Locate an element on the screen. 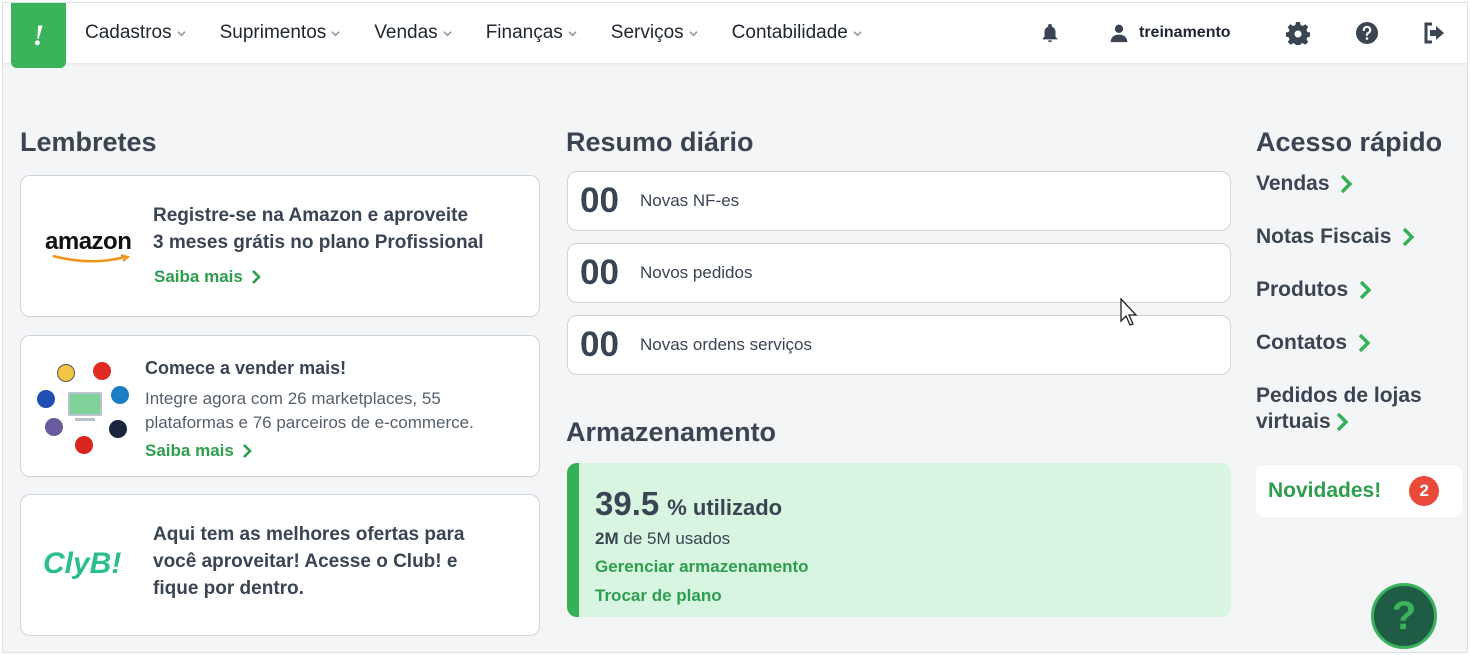 Image resolution: width=1470 pixels, height=655 pixels. acesso-rapido-title: Acesso rápido is located at coordinates (1349, 142).